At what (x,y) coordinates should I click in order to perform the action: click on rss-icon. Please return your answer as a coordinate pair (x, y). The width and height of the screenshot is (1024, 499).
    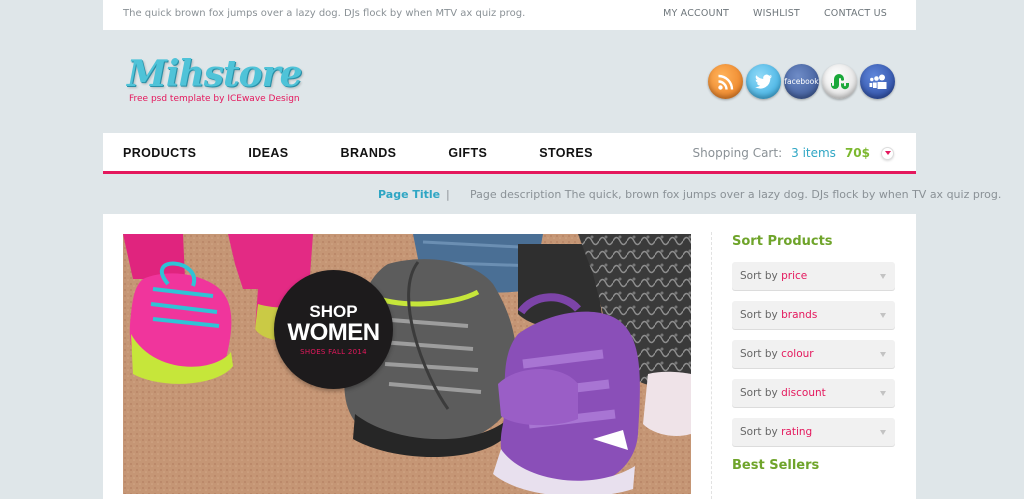
    Looking at the image, I should click on (725, 81).